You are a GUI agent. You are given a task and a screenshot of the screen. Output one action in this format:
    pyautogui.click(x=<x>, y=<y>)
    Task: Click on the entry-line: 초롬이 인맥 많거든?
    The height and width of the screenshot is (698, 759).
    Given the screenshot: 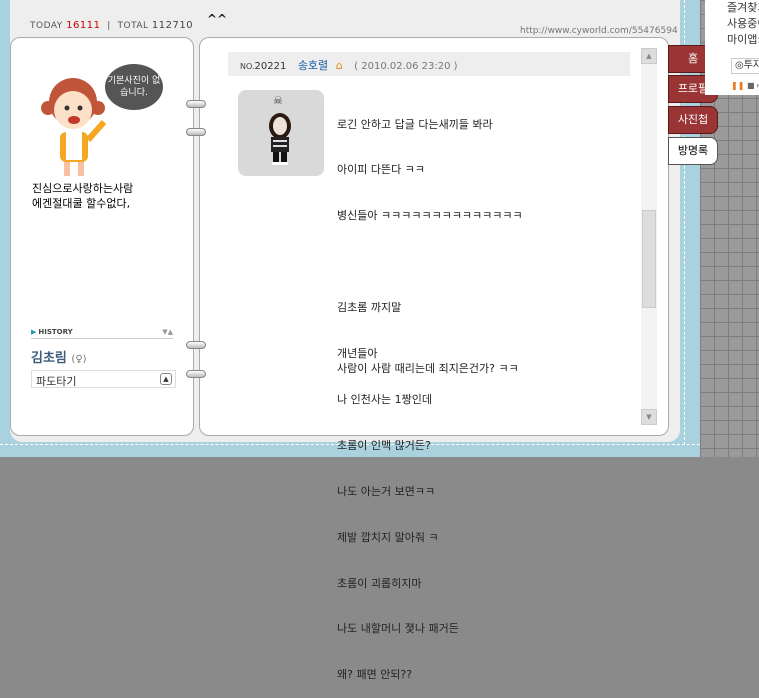 What is the action you would take?
    pyautogui.click(x=384, y=445)
    